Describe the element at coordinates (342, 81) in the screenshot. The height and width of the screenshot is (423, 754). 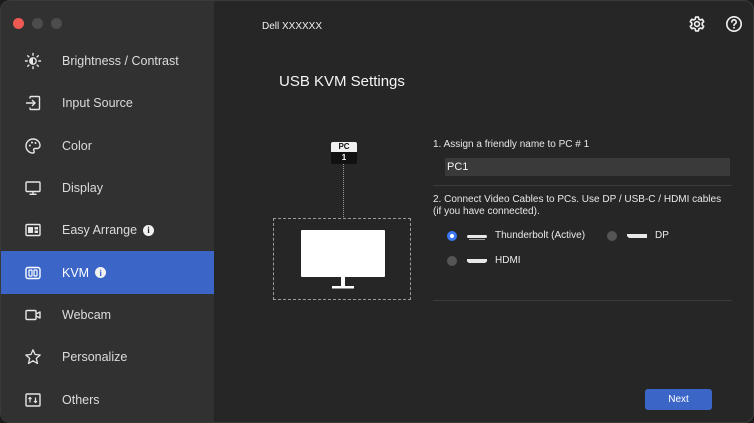
I see `page-title: USB KVM Settings` at that location.